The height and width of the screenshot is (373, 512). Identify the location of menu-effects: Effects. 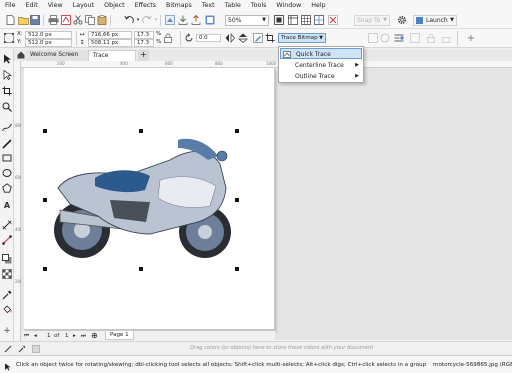
(145, 6).